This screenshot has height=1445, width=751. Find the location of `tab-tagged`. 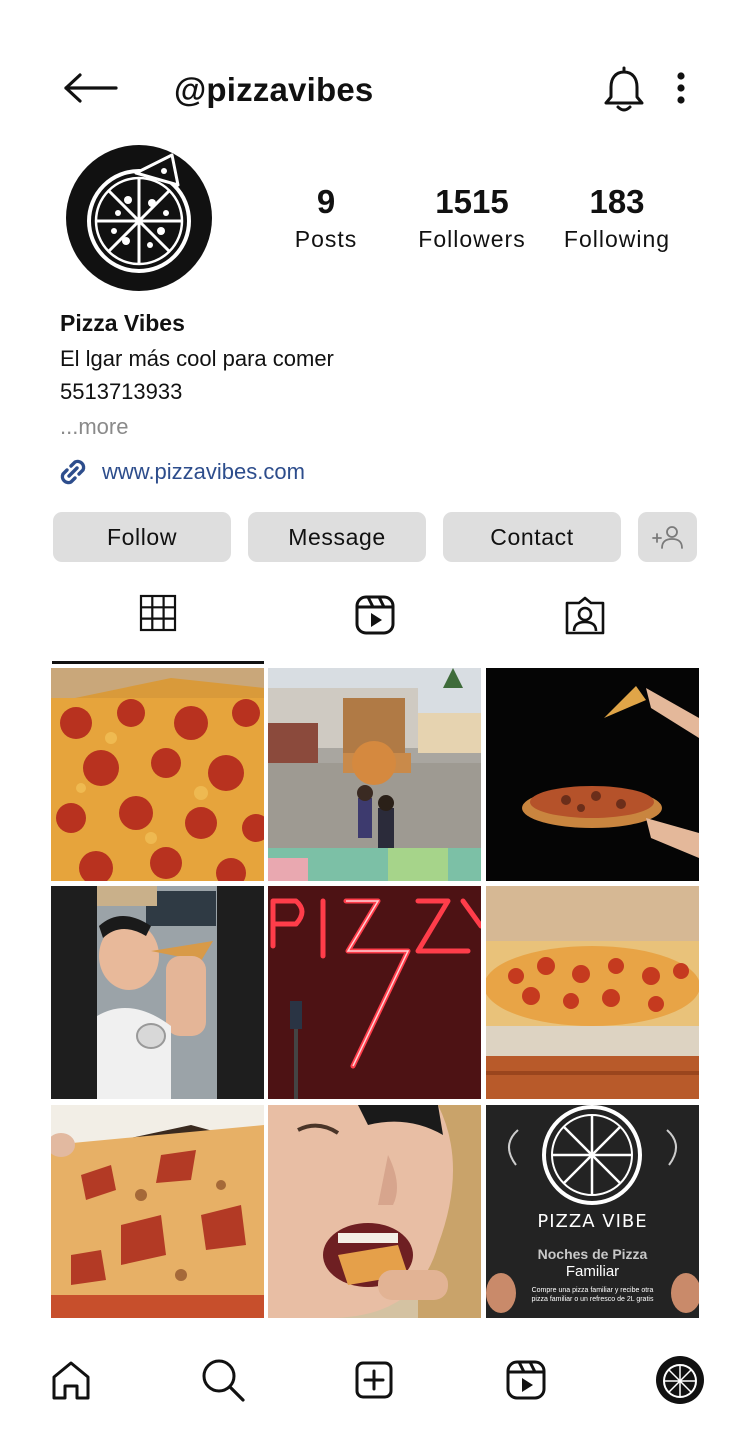

tab-tagged is located at coordinates (585, 626).